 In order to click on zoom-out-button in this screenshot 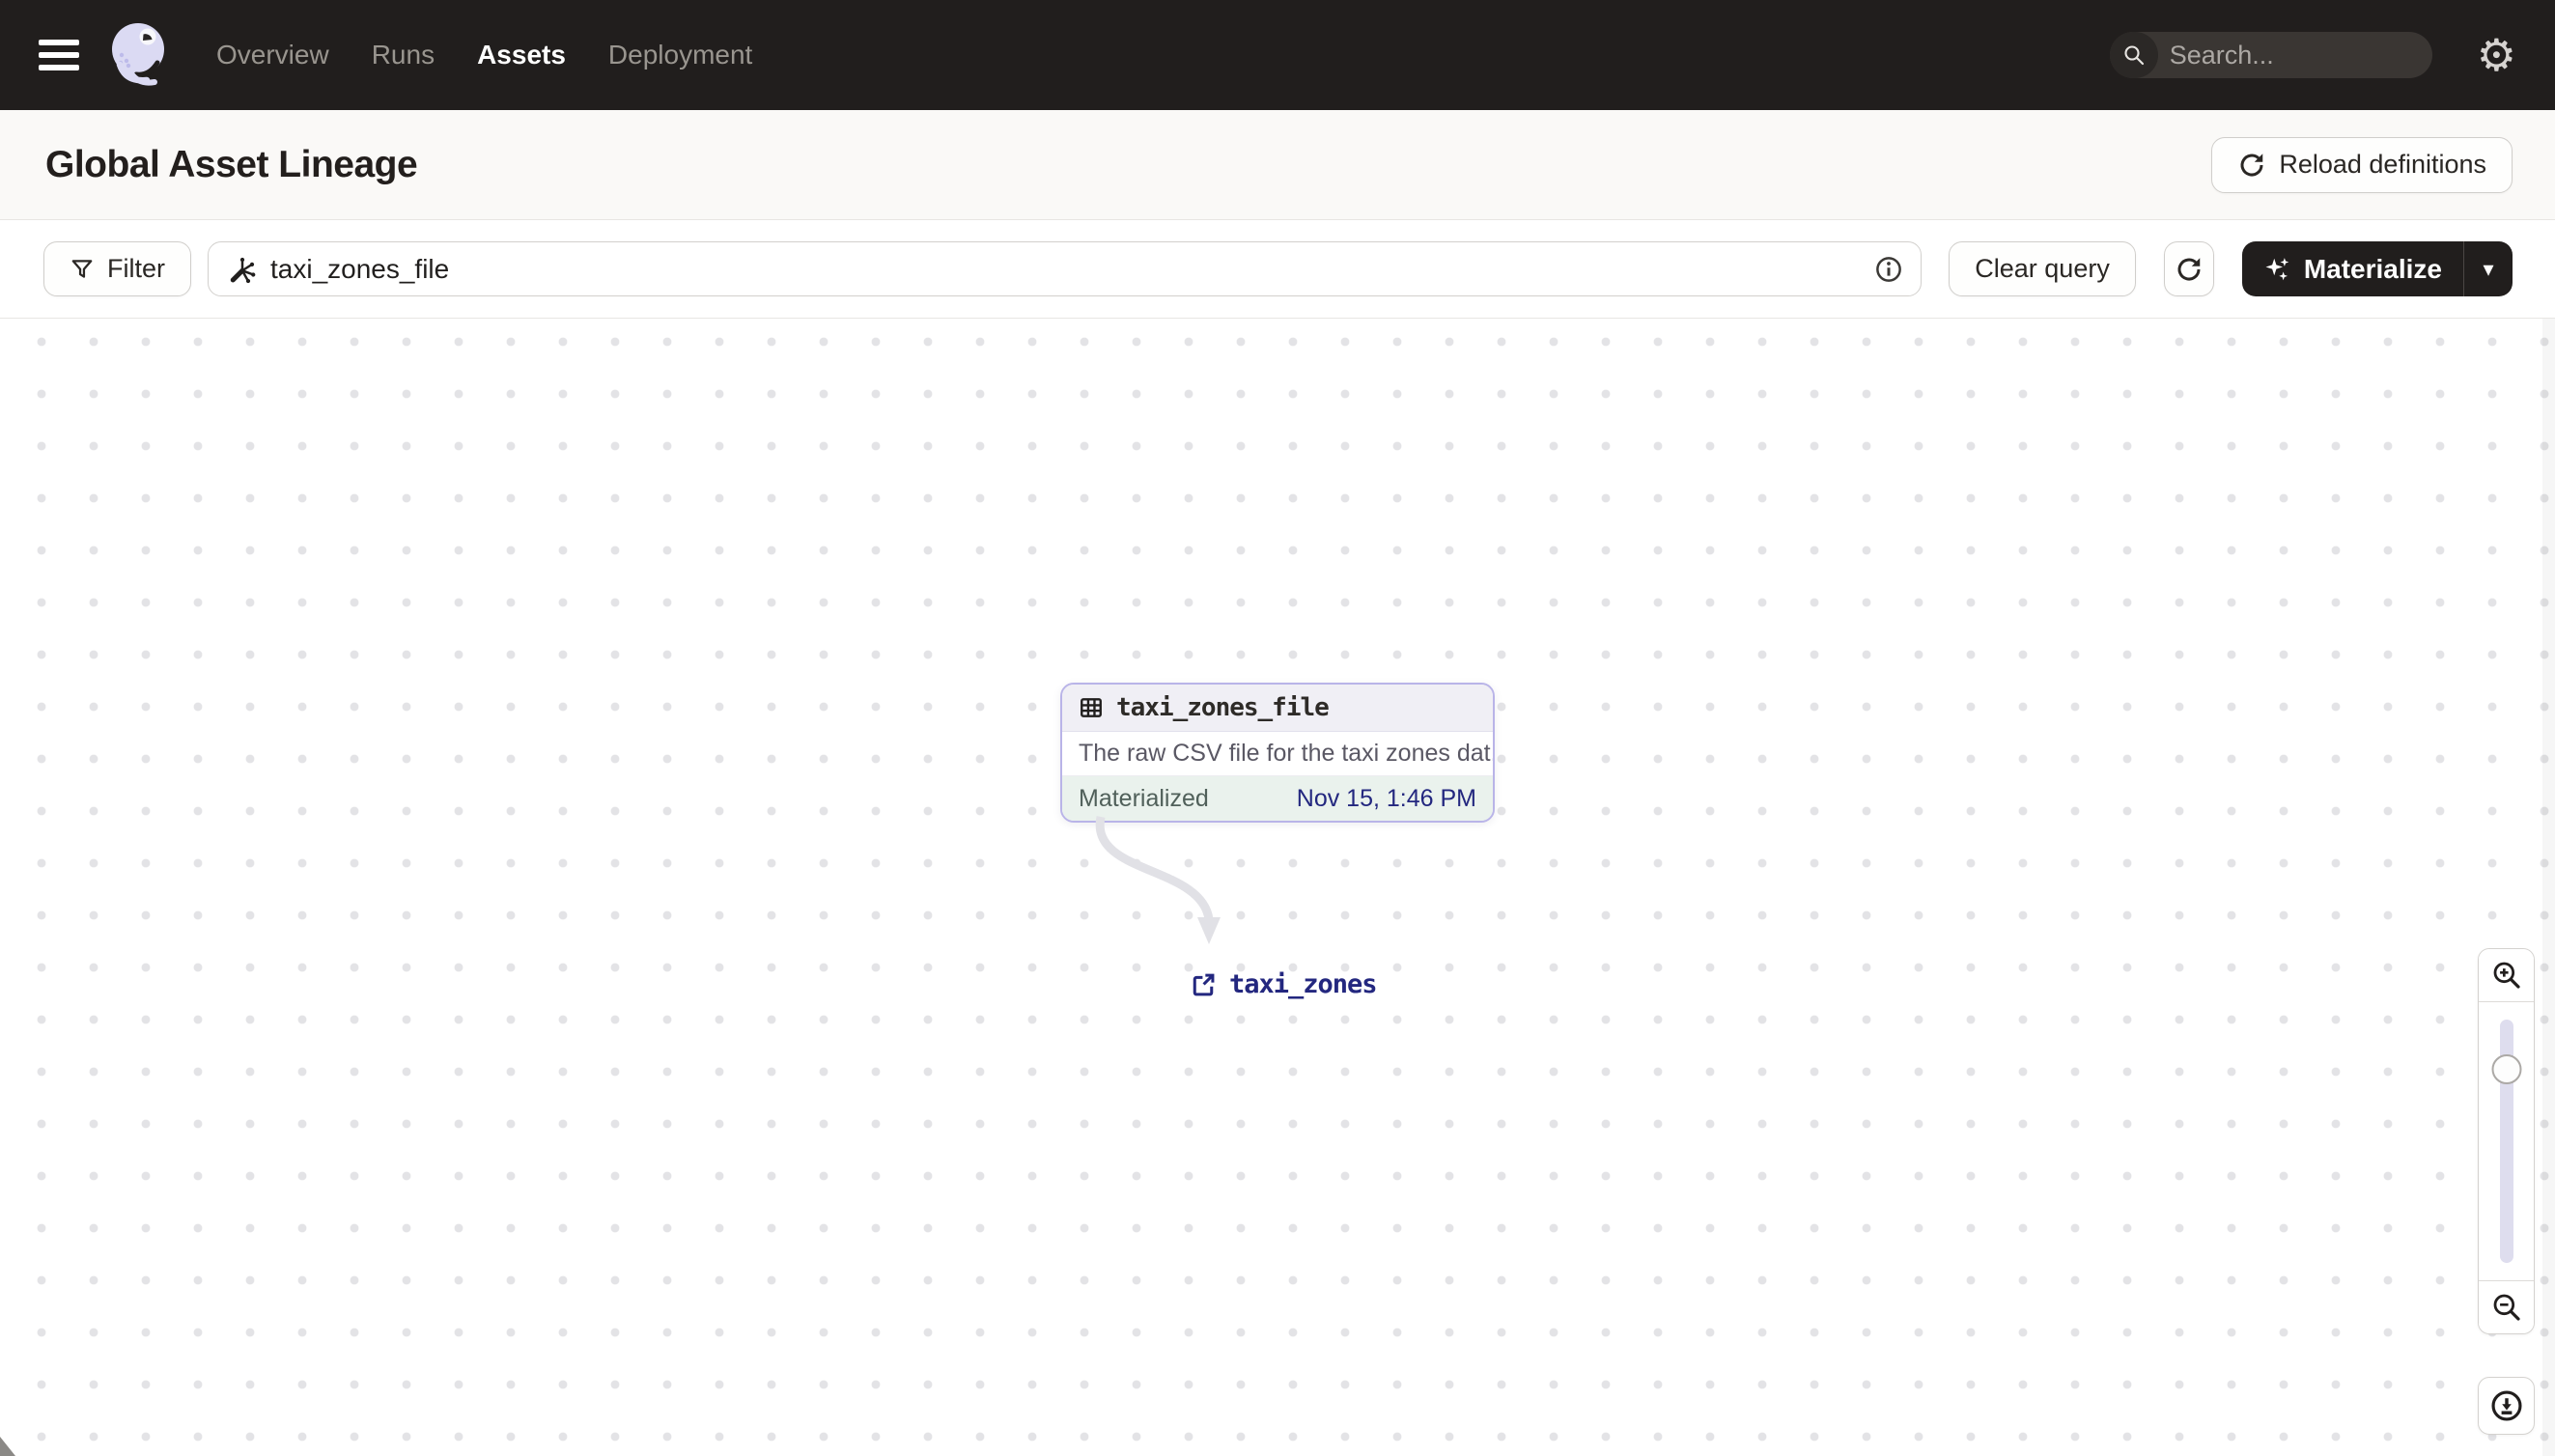, I will do `click(2506, 1307)`.